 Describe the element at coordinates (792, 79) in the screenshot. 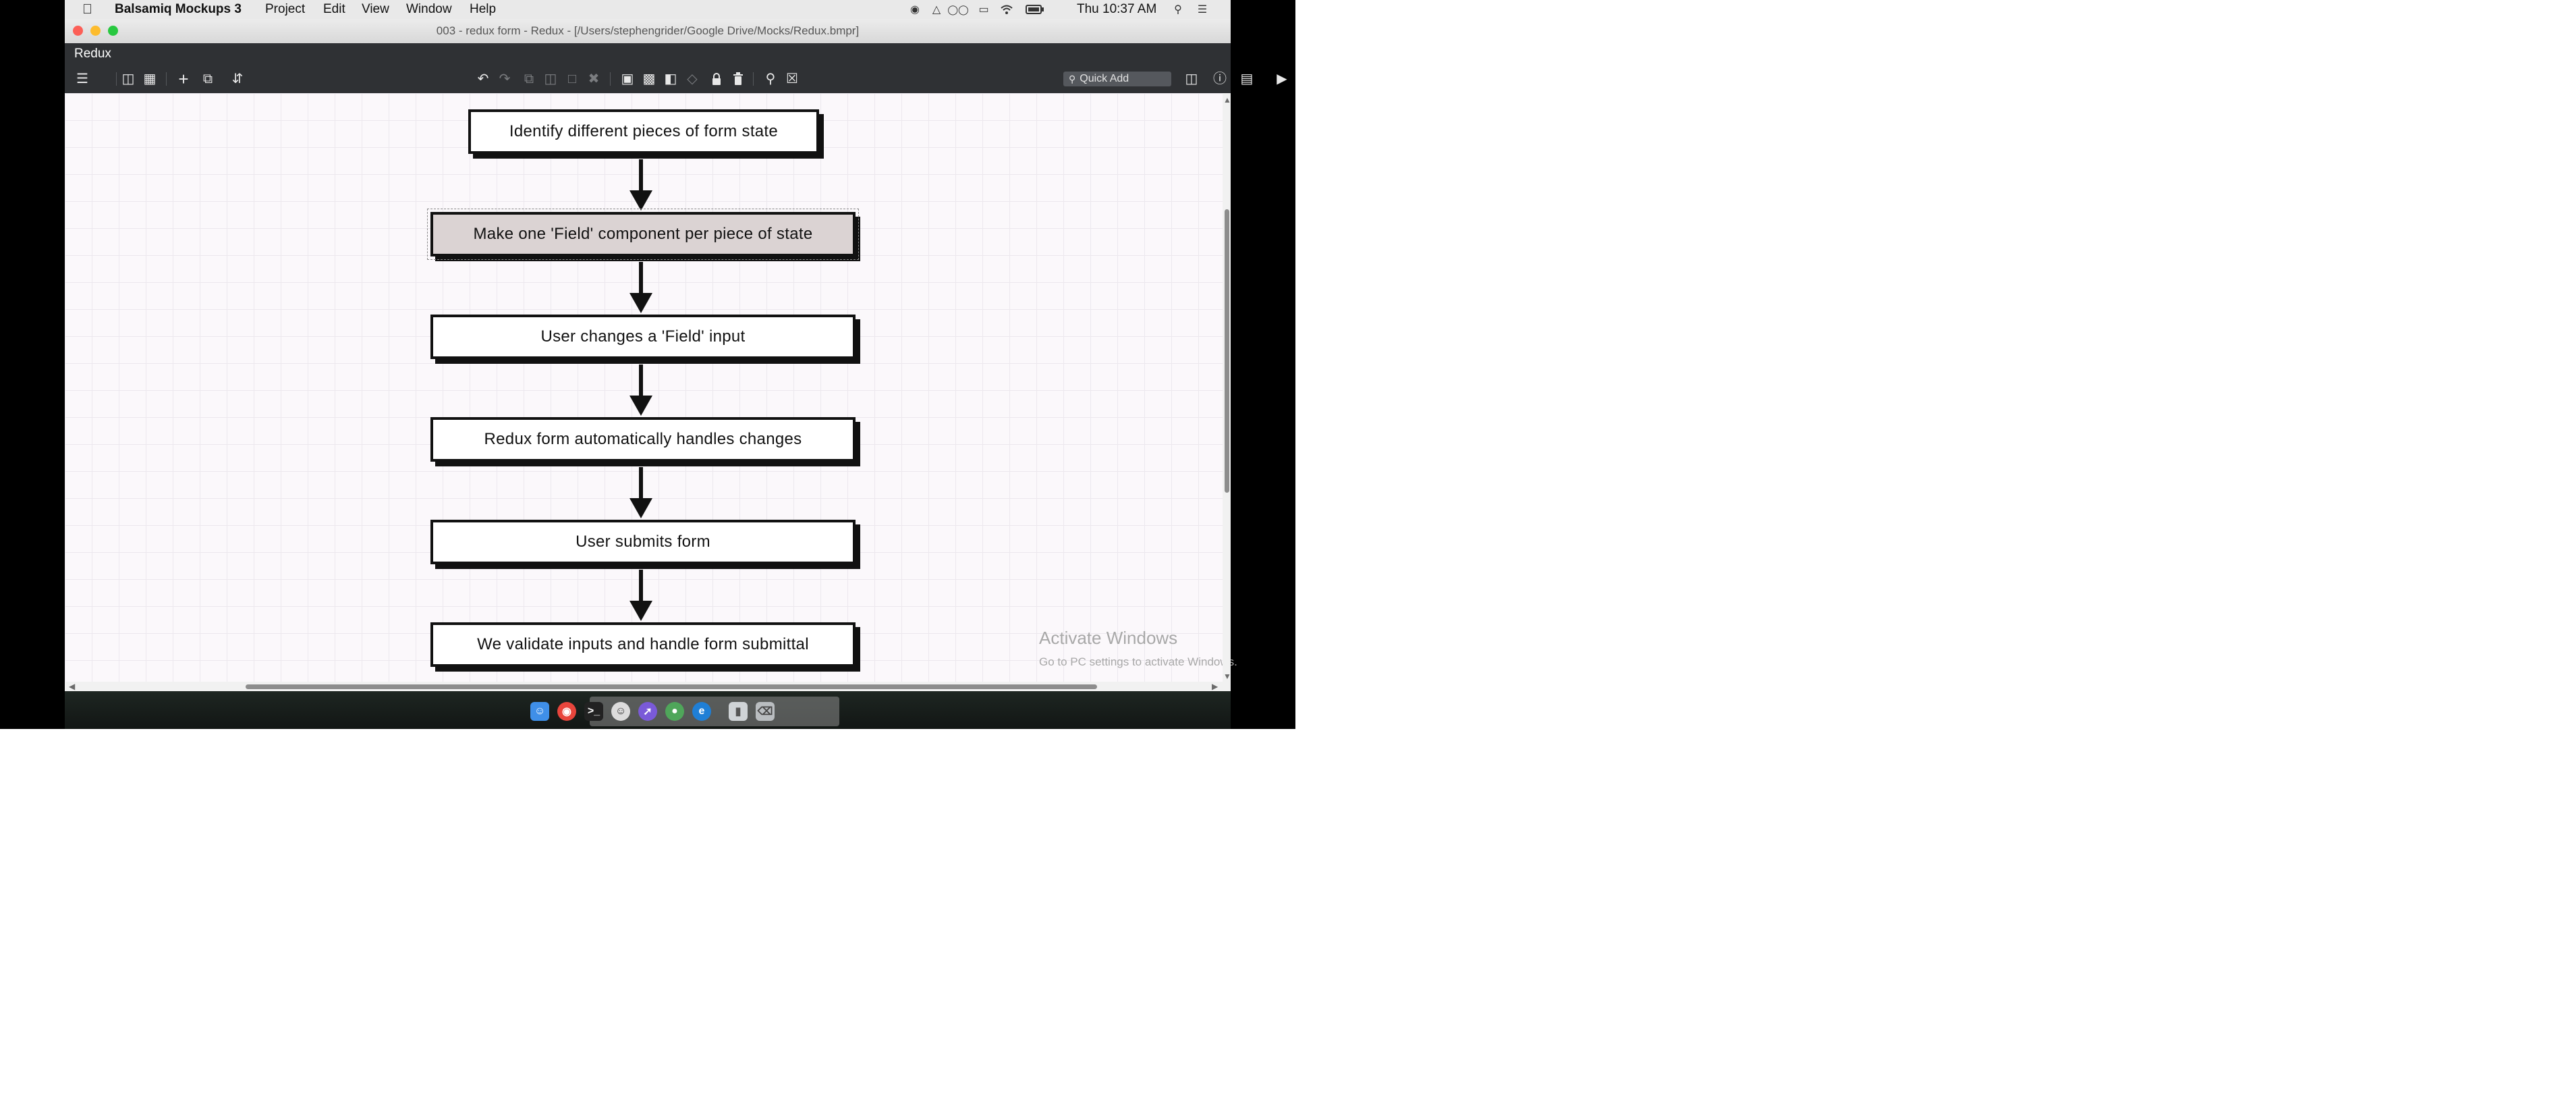

I see `fit-icon: ☒` at that location.